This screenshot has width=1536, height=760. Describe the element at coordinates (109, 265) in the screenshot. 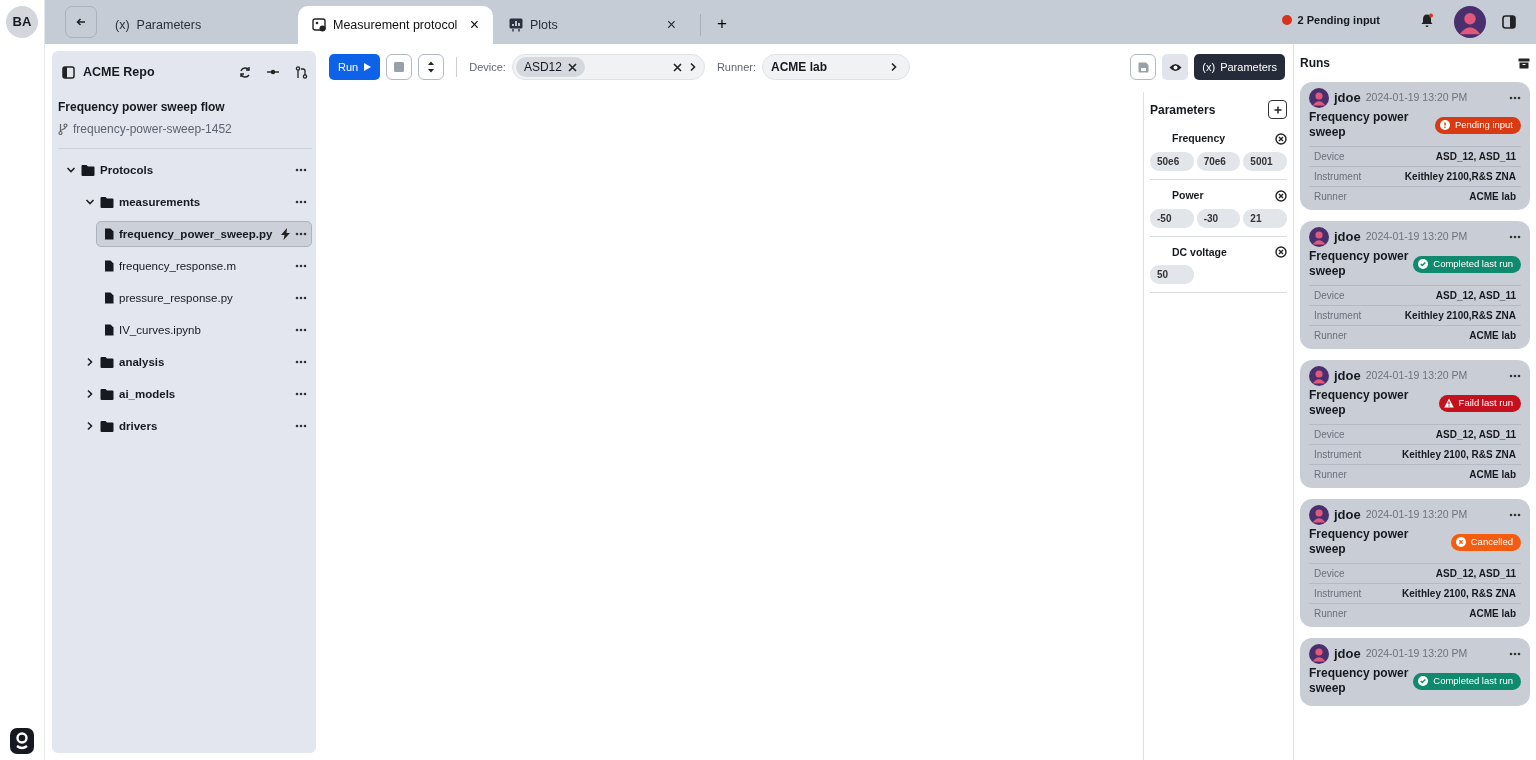

I see `file-icon` at that location.